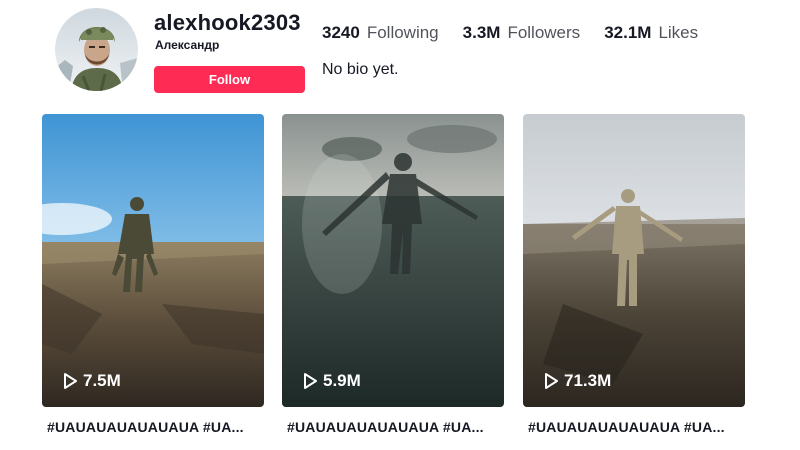 The width and height of the screenshot is (800, 450). What do you see at coordinates (341, 32) in the screenshot?
I see `stat-value: 3240` at bounding box center [341, 32].